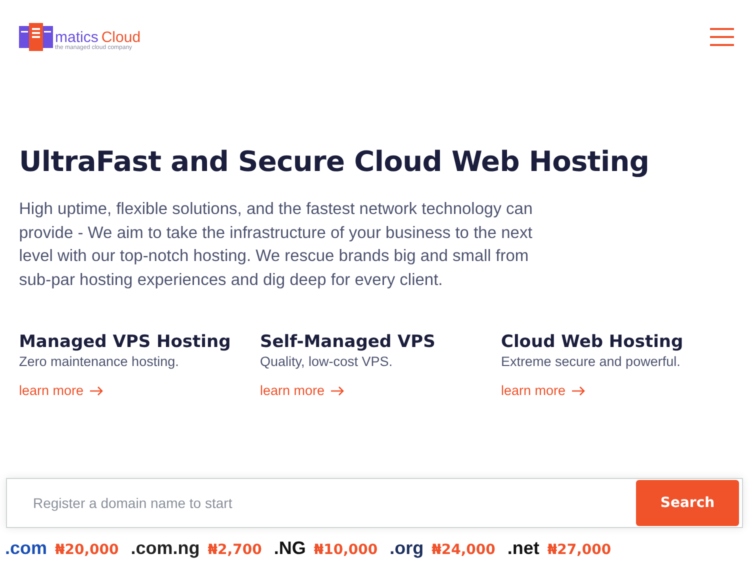 This screenshot has height=563, width=750. I want to click on service-subtitle: Quality, low-cost VPS., so click(326, 361).